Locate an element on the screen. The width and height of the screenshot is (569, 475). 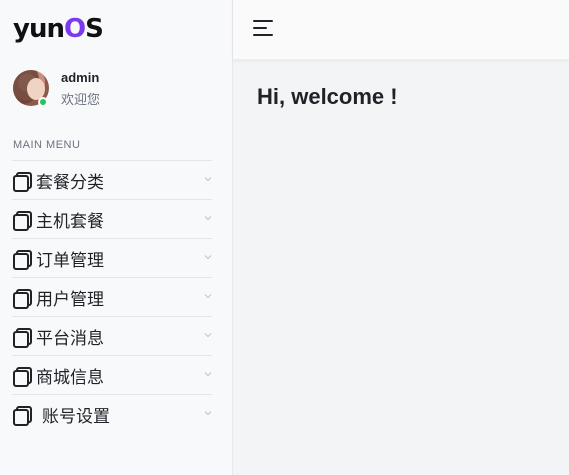
user-profile: admin 欢迎您 is located at coordinates (113, 89).